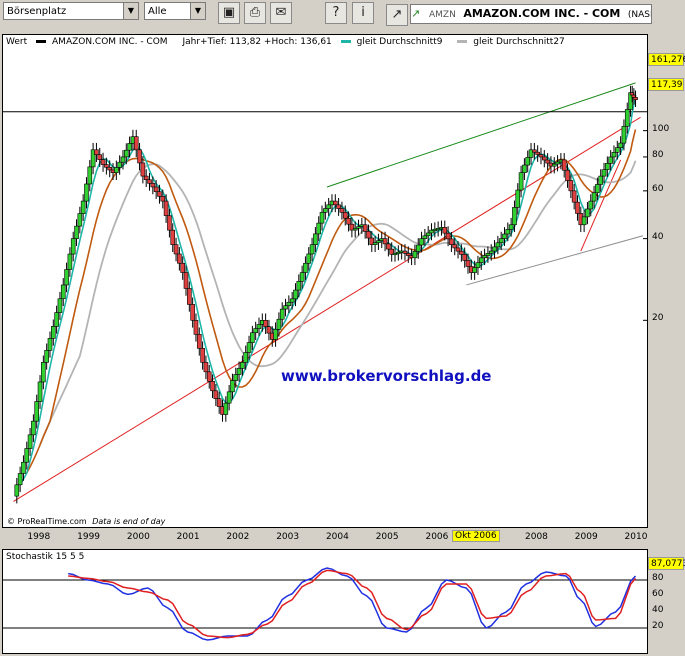  I want to click on exchange-name: (NASDAQ, so click(639, 15).